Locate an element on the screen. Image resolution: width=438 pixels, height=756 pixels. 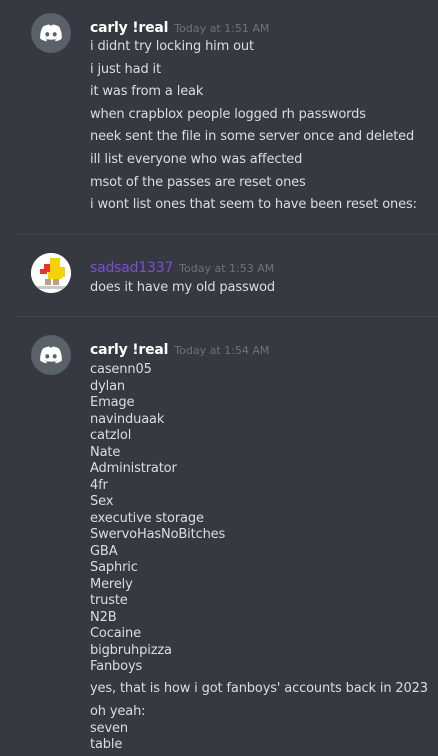
list-item: Nate is located at coordinates (105, 452).